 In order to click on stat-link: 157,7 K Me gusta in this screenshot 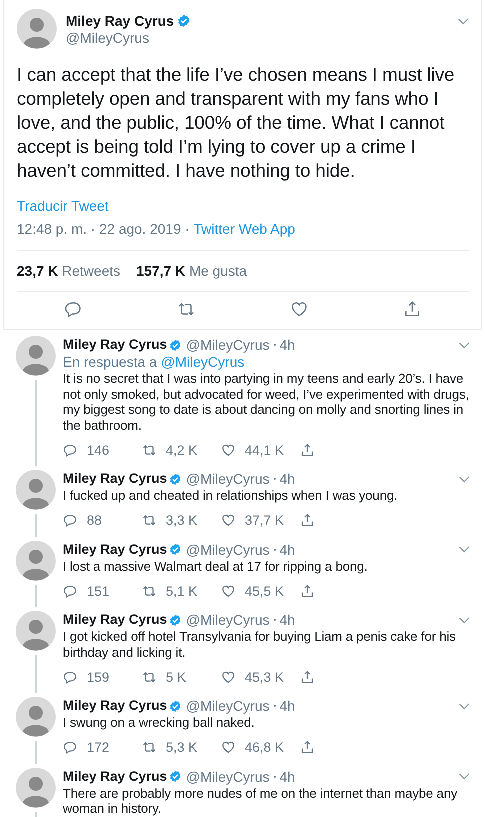, I will do `click(192, 271)`.